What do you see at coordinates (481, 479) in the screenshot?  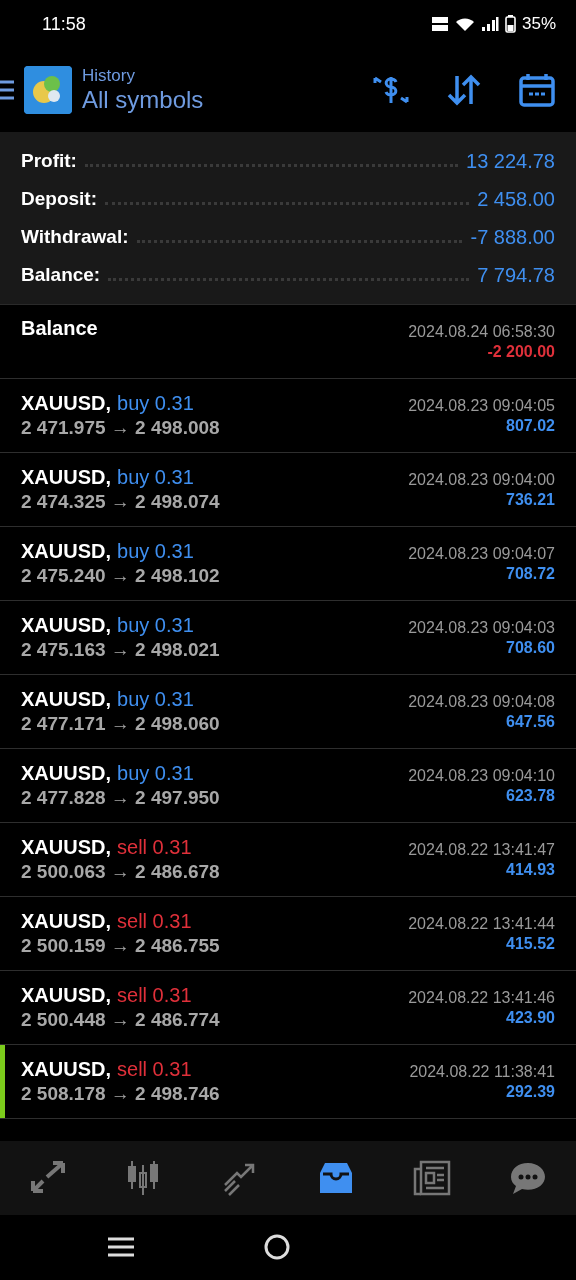 I see `row-time: 2024.08.23 09:04:00` at bounding box center [481, 479].